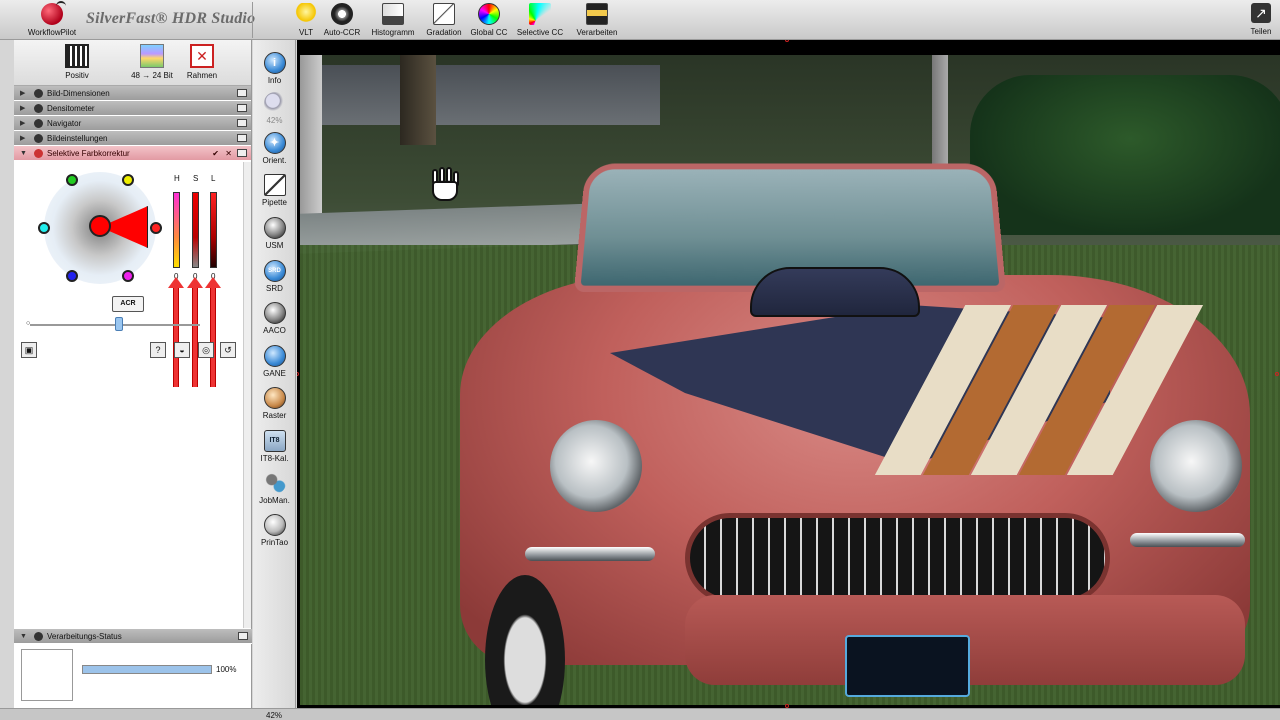 The height and width of the screenshot is (720, 1280). Describe the element at coordinates (77, 138) in the screenshot. I see `section-label: Bildeinstellungen` at that location.